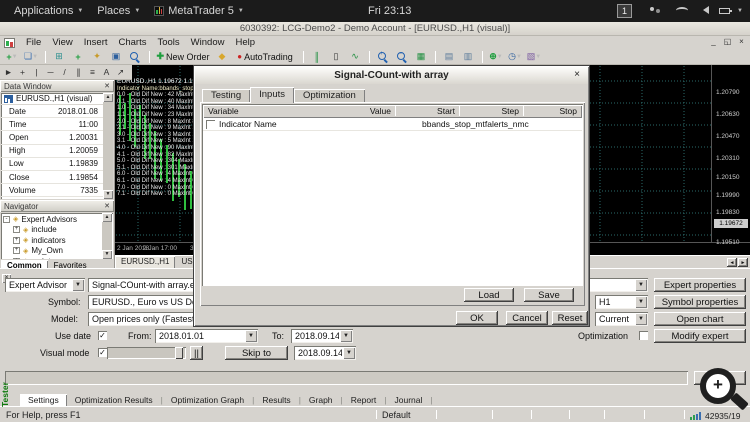 The image size is (750, 422). I want to click on navigator-header: Navigator ✕, so click(57, 206).